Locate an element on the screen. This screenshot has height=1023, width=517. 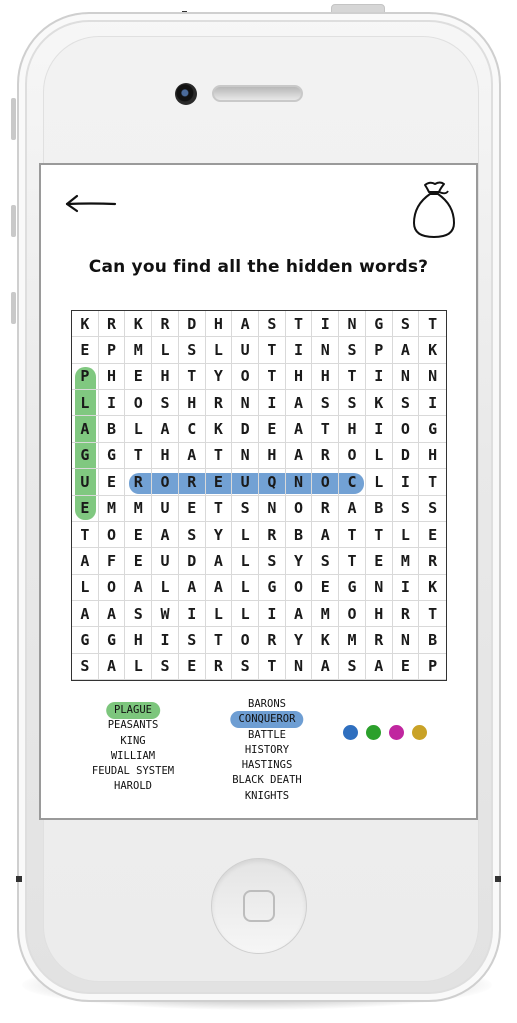
home-button is located at coordinates (259, 906).